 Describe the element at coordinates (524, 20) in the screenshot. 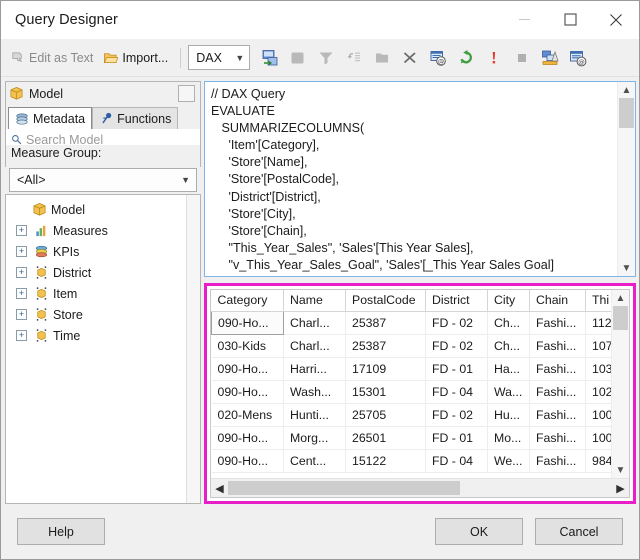

I see `minimize-button` at that location.